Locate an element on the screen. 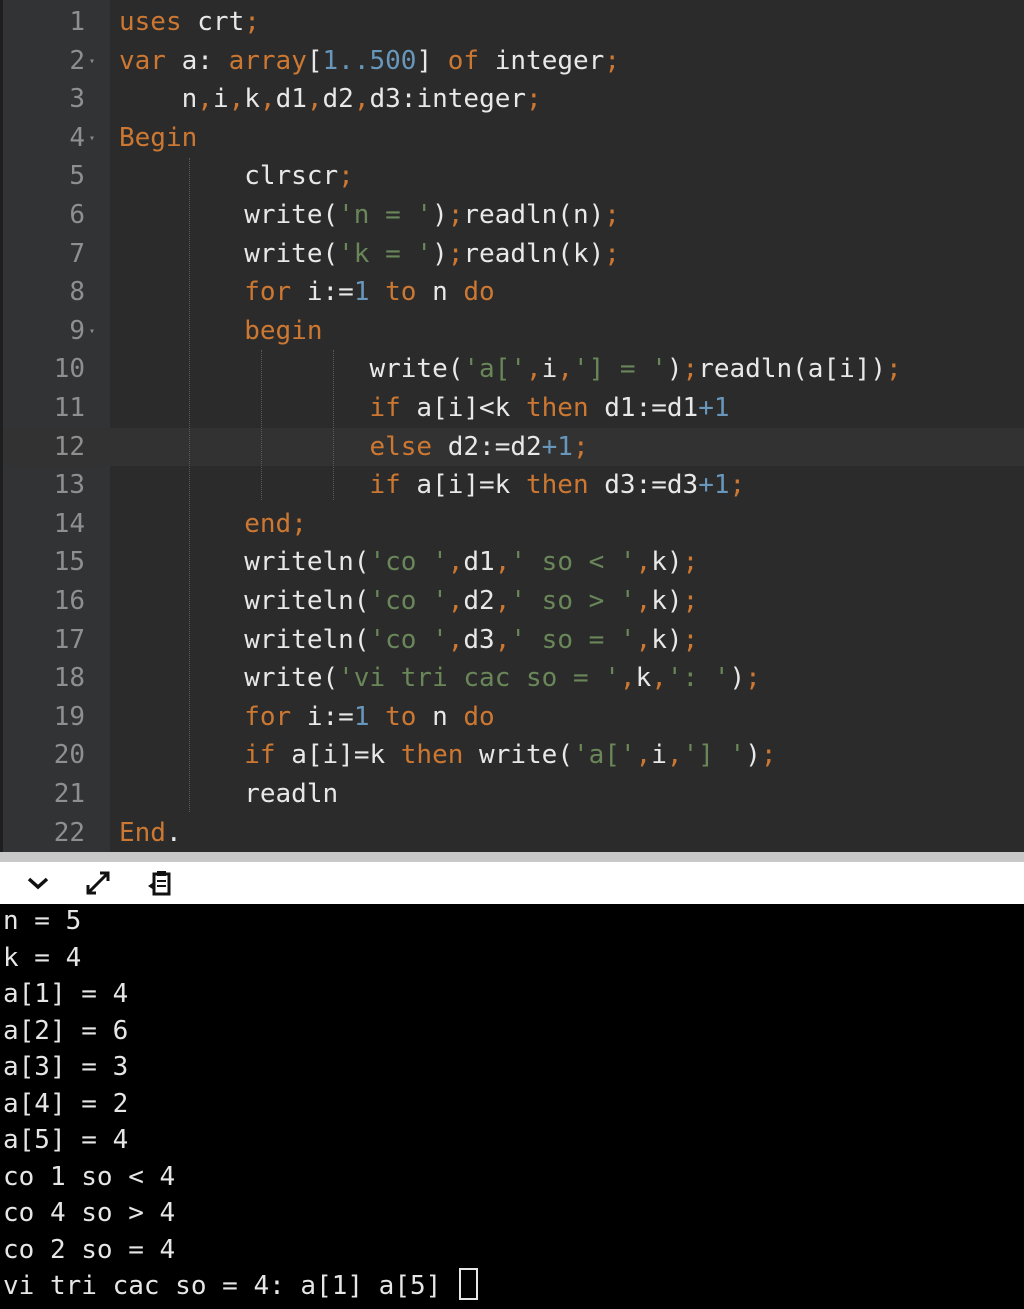 This screenshot has height=1309, width=1024. code-token: End is located at coordinates (142, 832).